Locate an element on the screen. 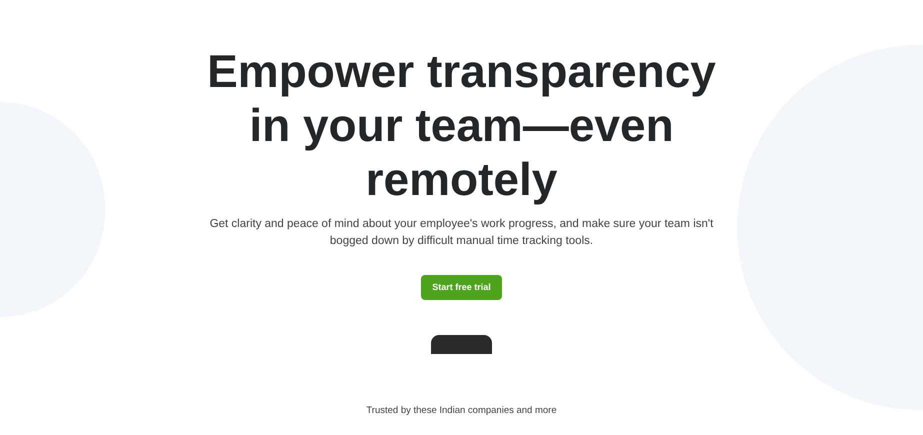 This screenshot has height=435, width=923. hero-description: Get clarity and peace of mind about your employee's work progress, and make sure your team isn't bogged down by difficult manual time tracking tools. is located at coordinates (461, 233).